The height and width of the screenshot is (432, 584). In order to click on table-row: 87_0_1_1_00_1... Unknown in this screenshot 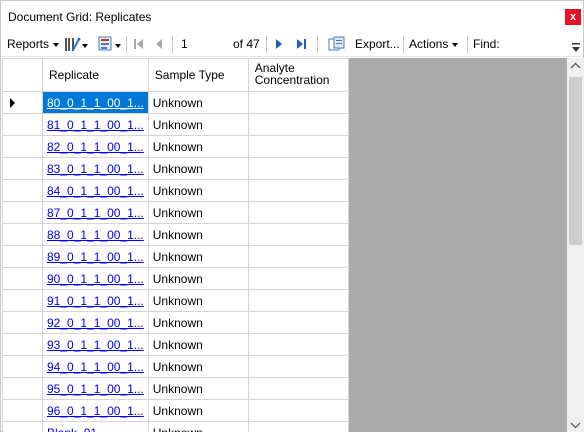, I will do `click(175, 212)`.